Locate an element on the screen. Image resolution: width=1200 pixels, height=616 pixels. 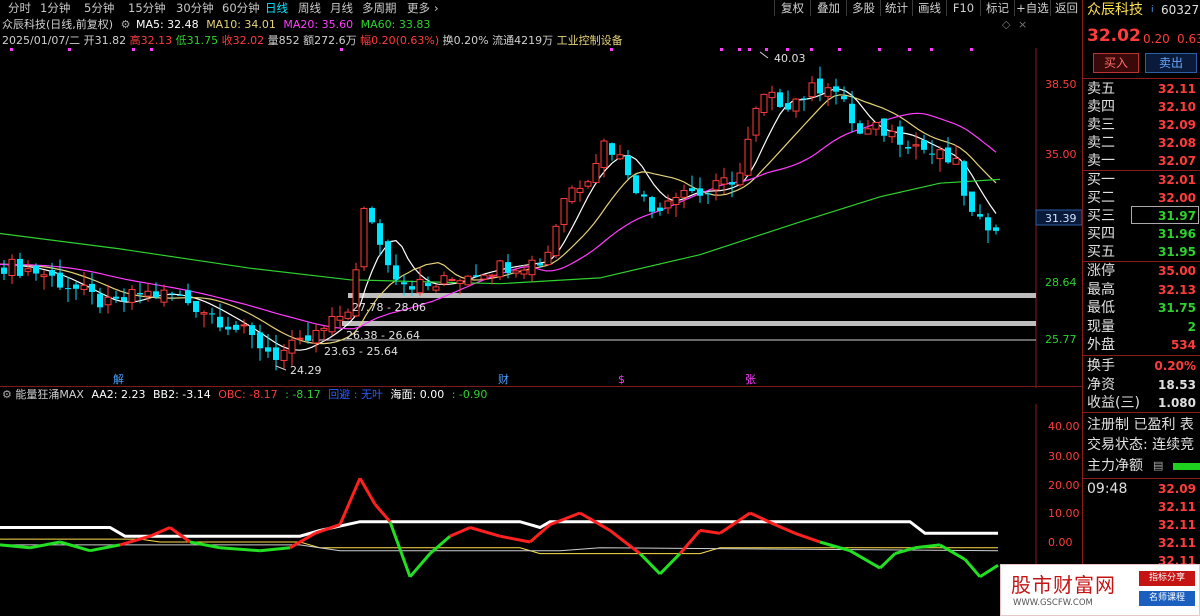
info-icon: i is located at coordinates (1152, 10).